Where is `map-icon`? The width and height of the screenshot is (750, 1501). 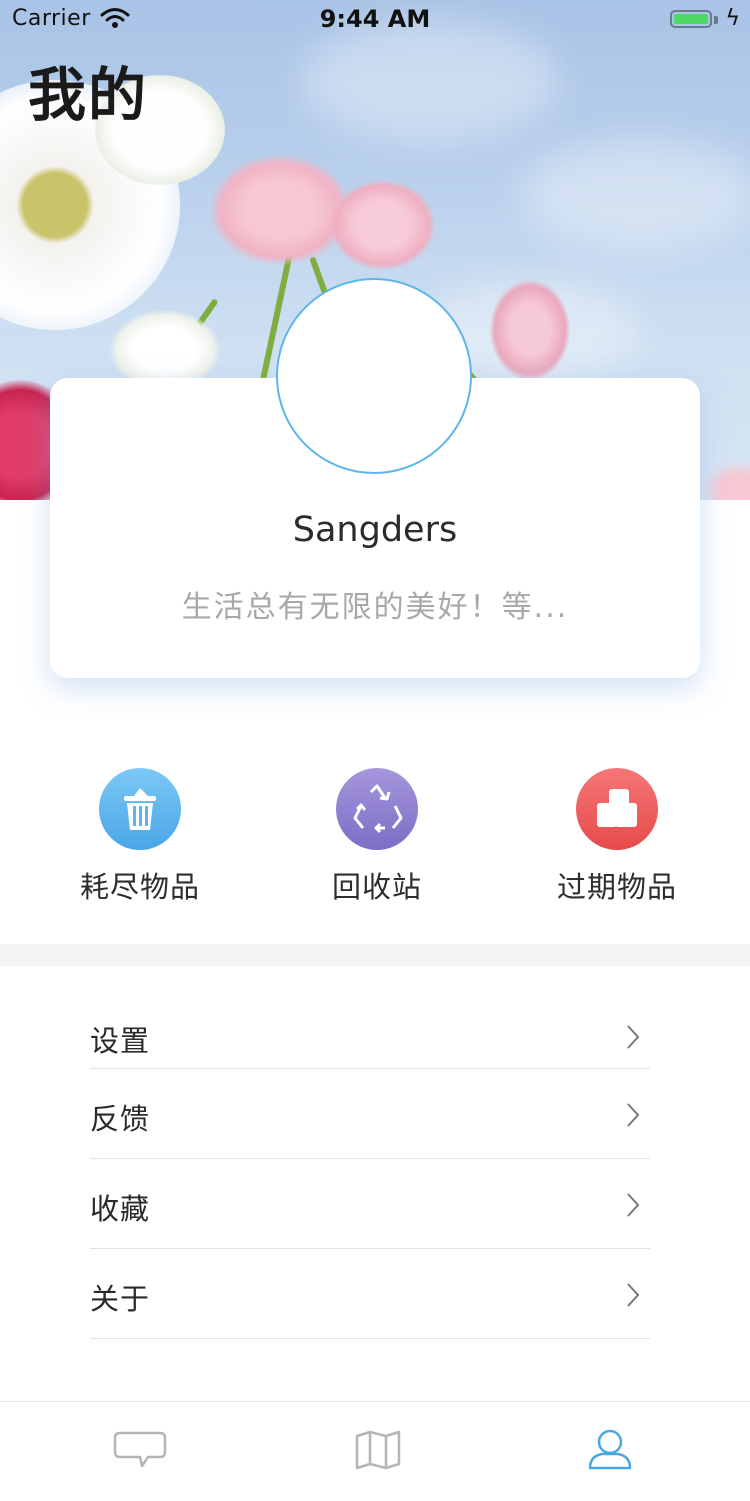 map-icon is located at coordinates (378, 1452).